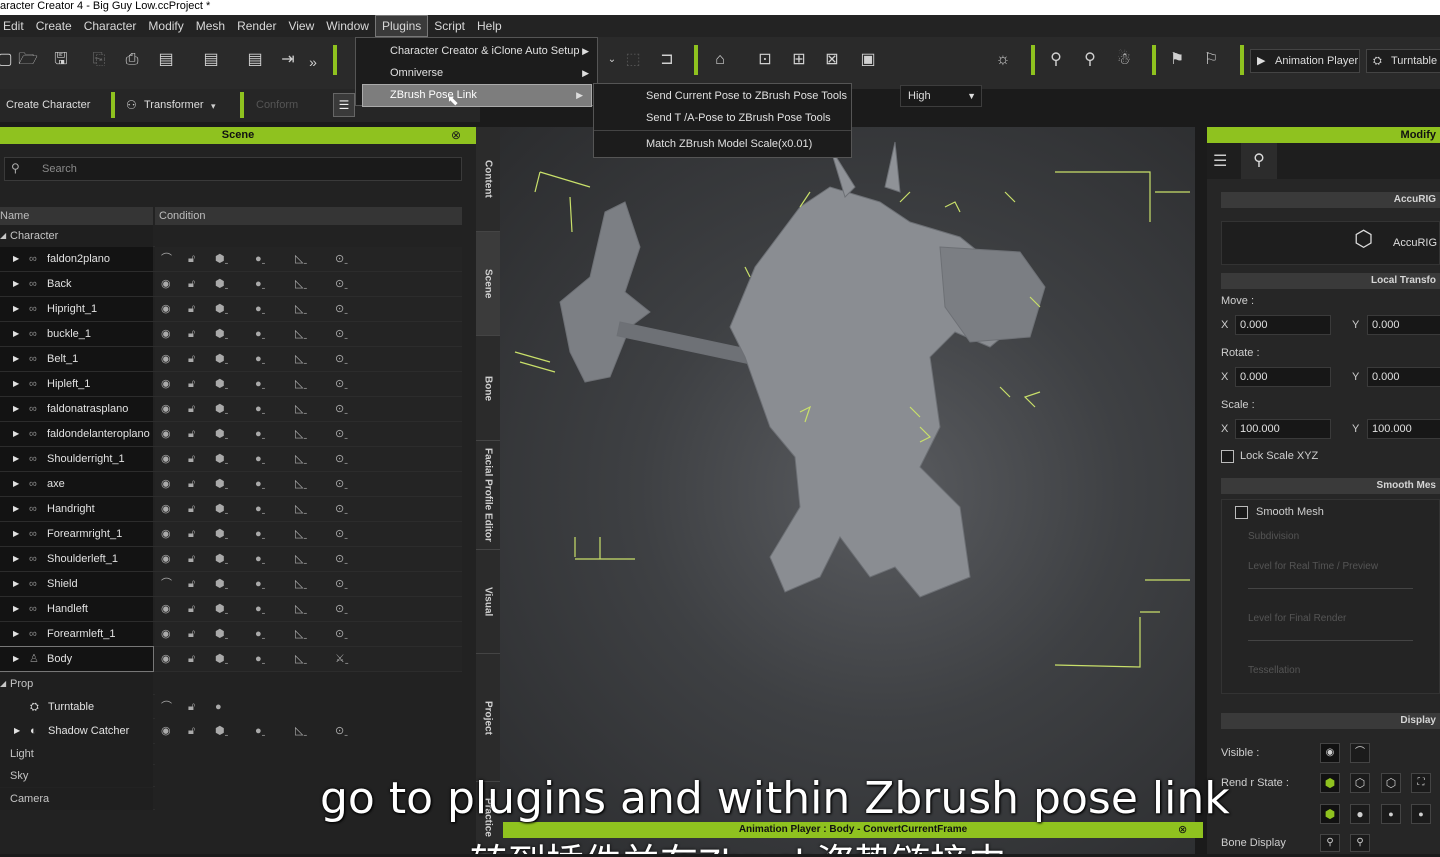 The width and height of the screenshot is (1440, 857). What do you see at coordinates (1056, 60) in the screenshot?
I see `bone-icon: ⚲` at bounding box center [1056, 60].